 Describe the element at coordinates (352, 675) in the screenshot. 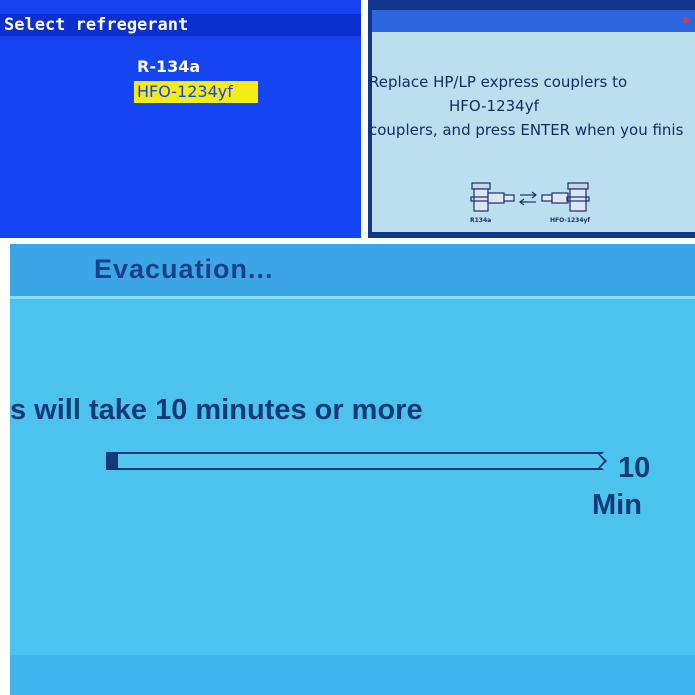

I see `footer-bar` at that location.